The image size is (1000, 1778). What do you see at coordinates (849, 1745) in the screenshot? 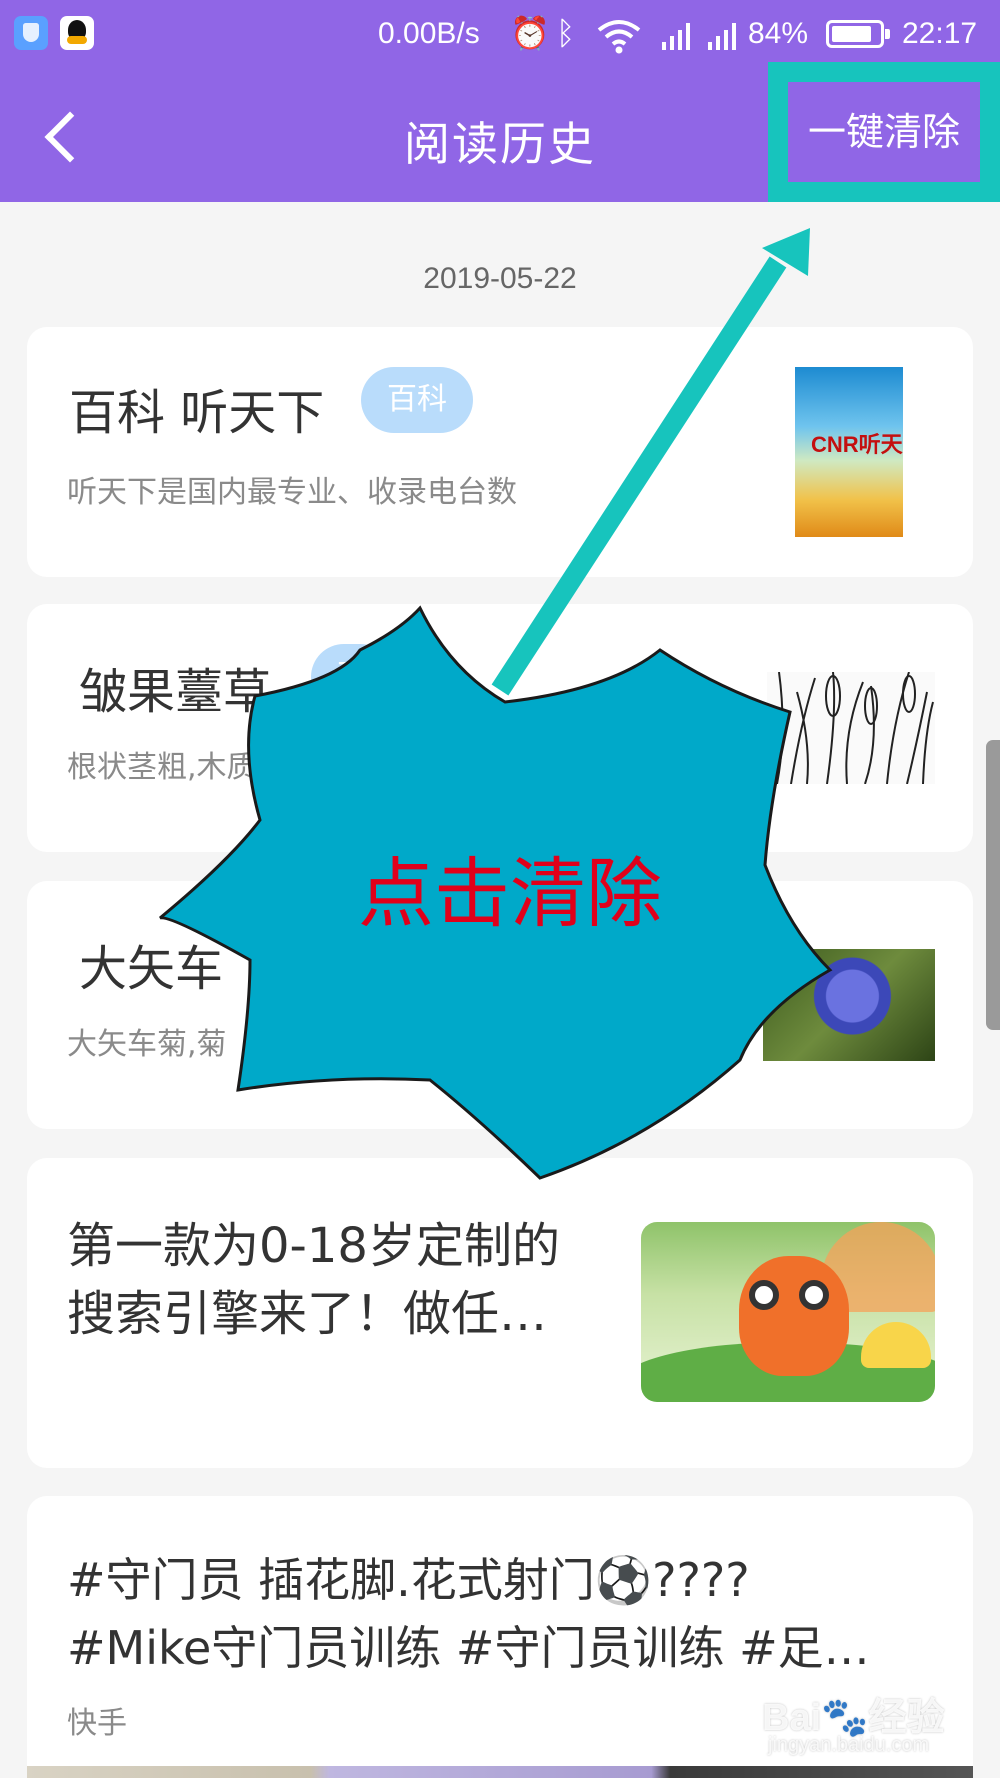
I see `watermark-url: jingyan.baidu.com` at bounding box center [849, 1745].